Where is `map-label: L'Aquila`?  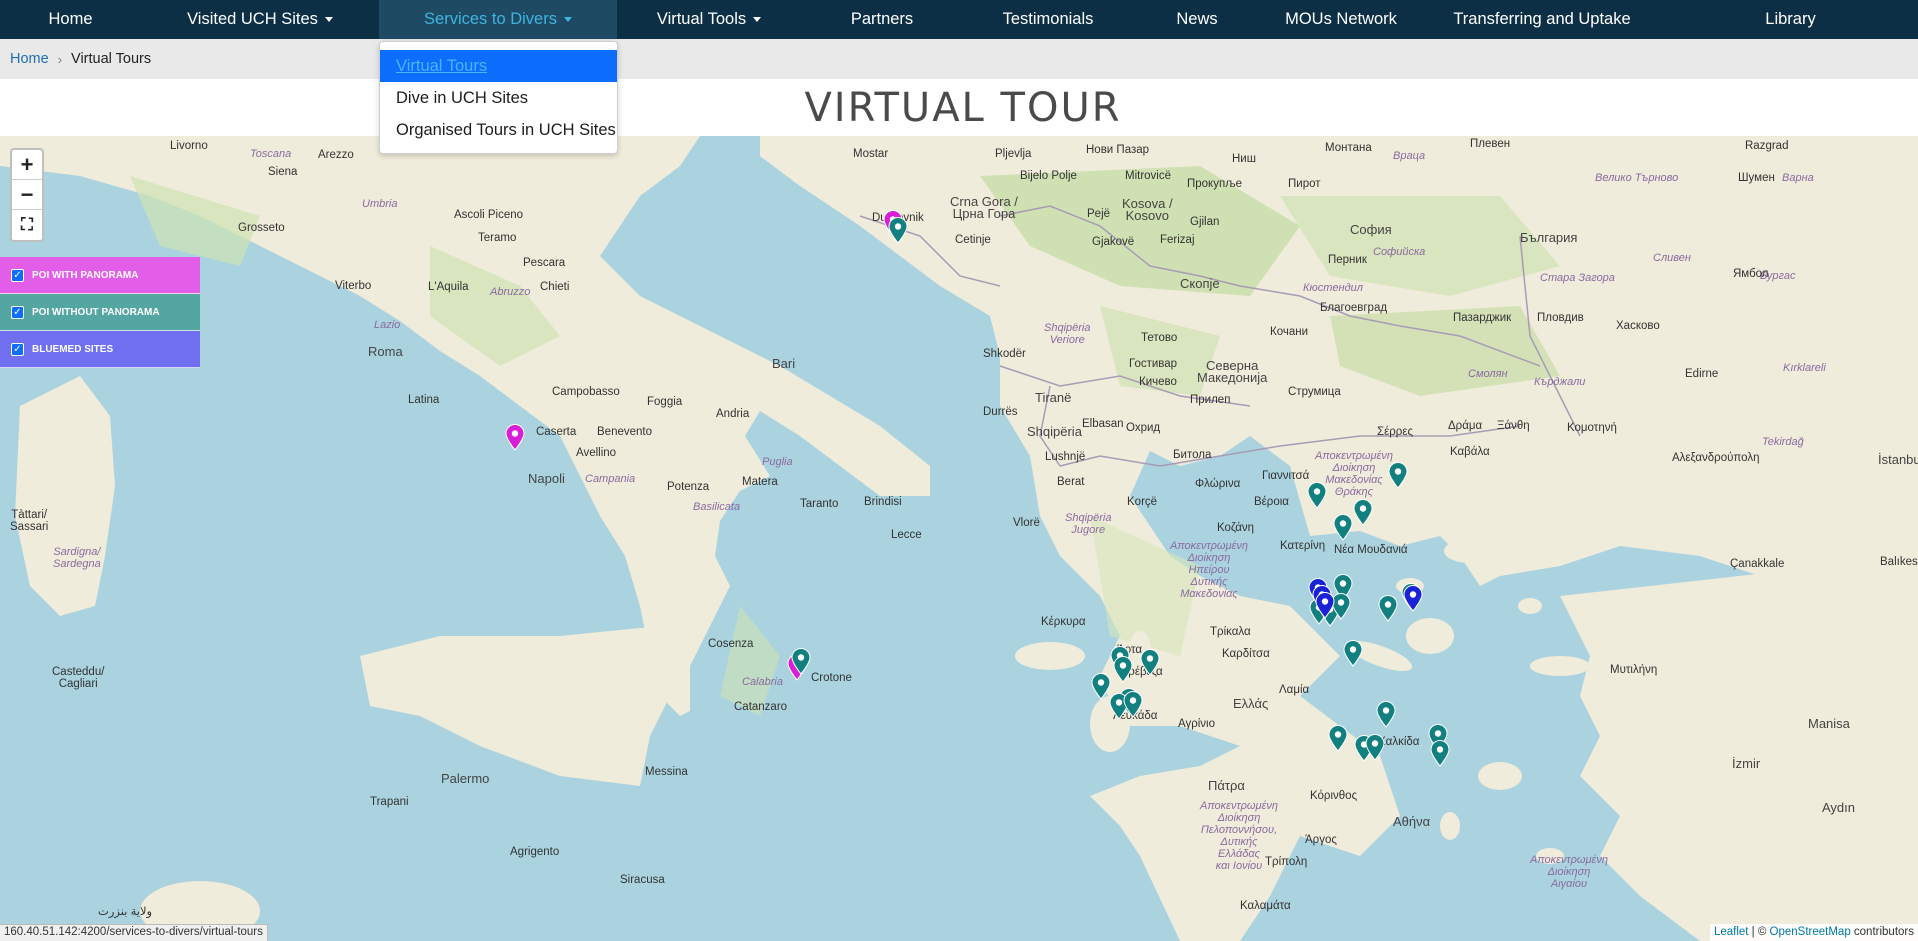 map-label: L'Aquila is located at coordinates (448, 287).